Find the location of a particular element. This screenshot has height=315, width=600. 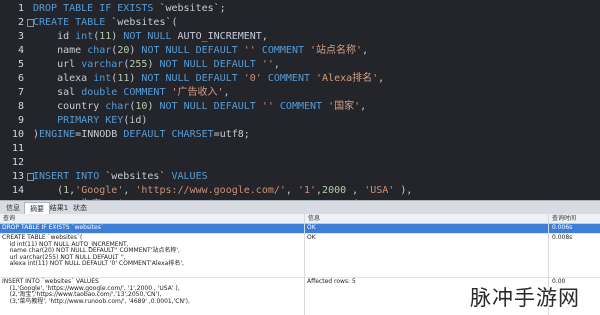

line-number: 12 is located at coordinates (17, 162).